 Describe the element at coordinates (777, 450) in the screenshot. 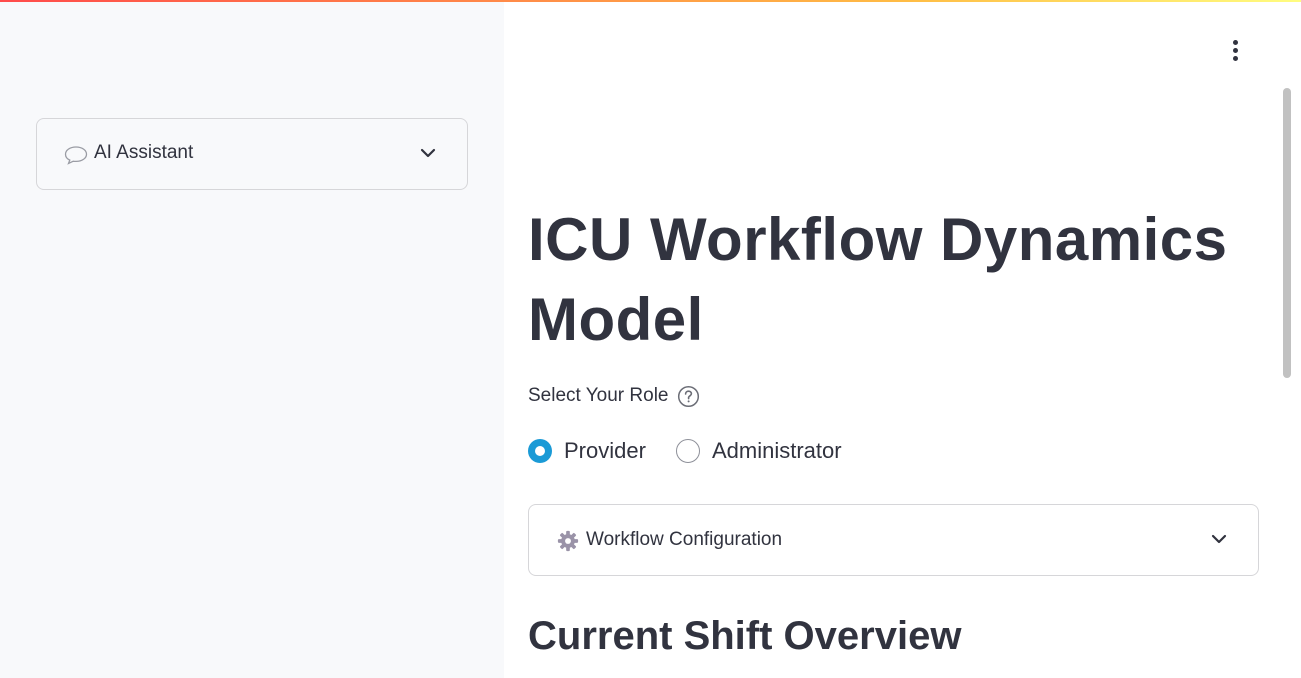

I see `radio-administrator-label: Administrator` at that location.